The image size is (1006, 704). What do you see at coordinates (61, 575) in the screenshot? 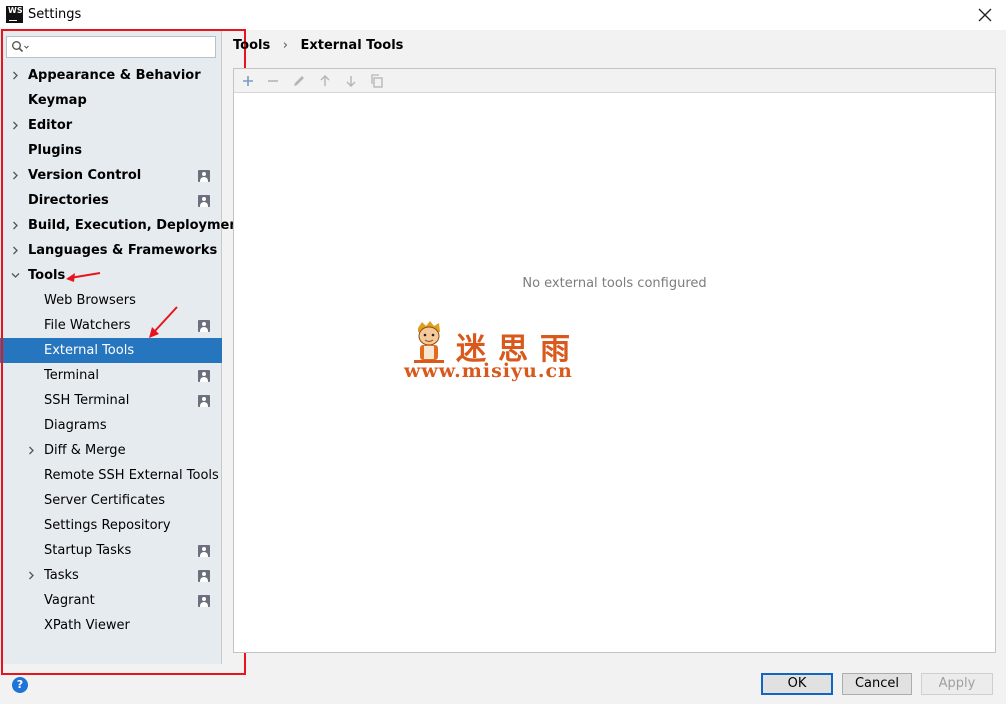
I see `tree-item-label: Tasks` at bounding box center [61, 575].